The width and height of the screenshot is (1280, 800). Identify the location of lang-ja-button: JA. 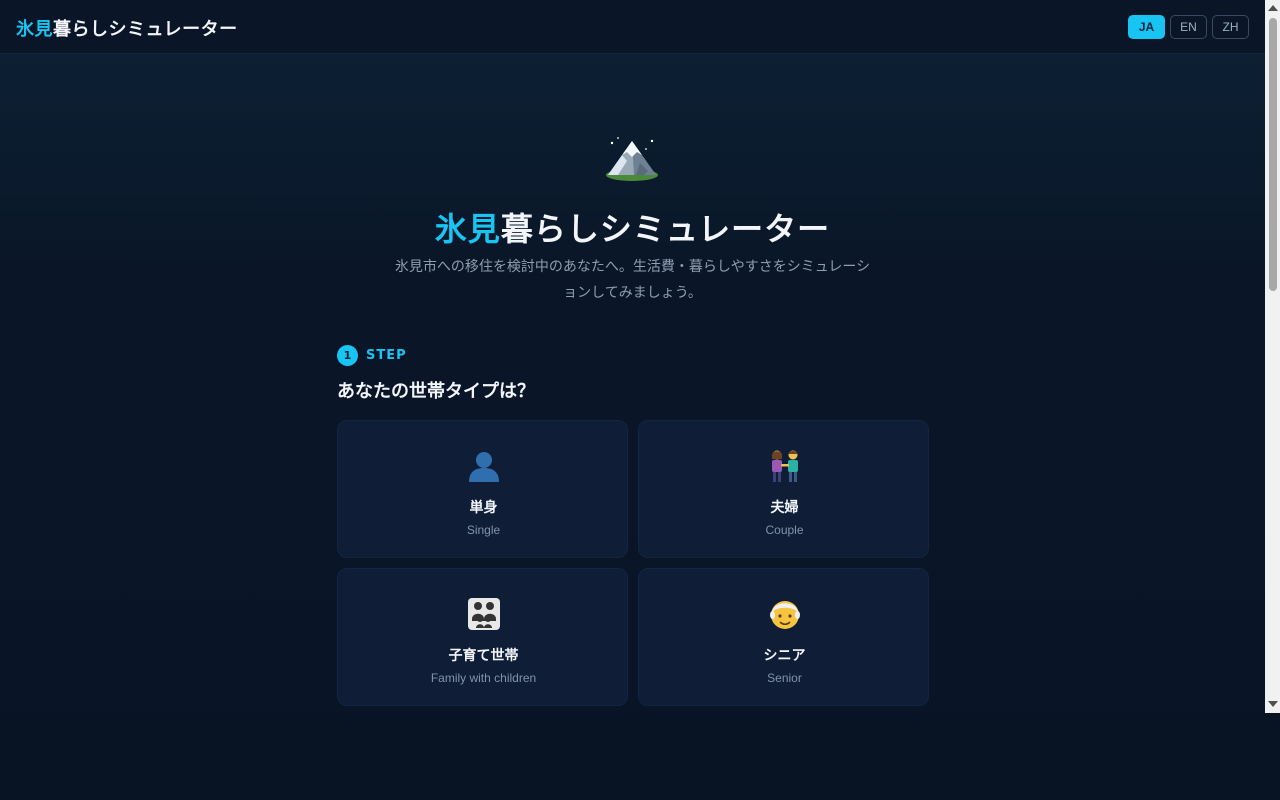
(1146, 27).